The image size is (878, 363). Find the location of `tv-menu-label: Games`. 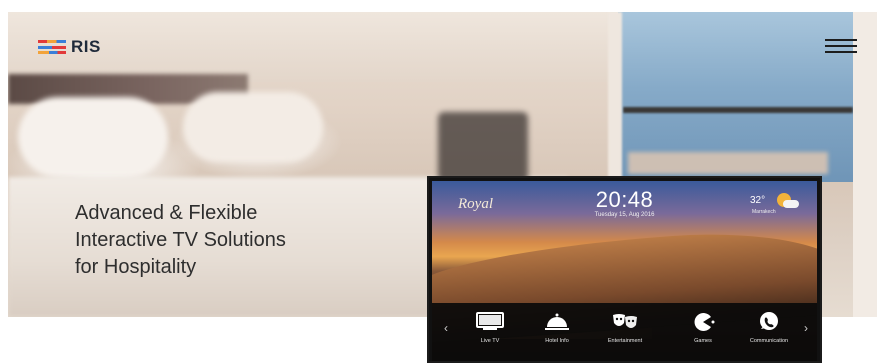

tv-menu-label: Games is located at coordinates (703, 341).